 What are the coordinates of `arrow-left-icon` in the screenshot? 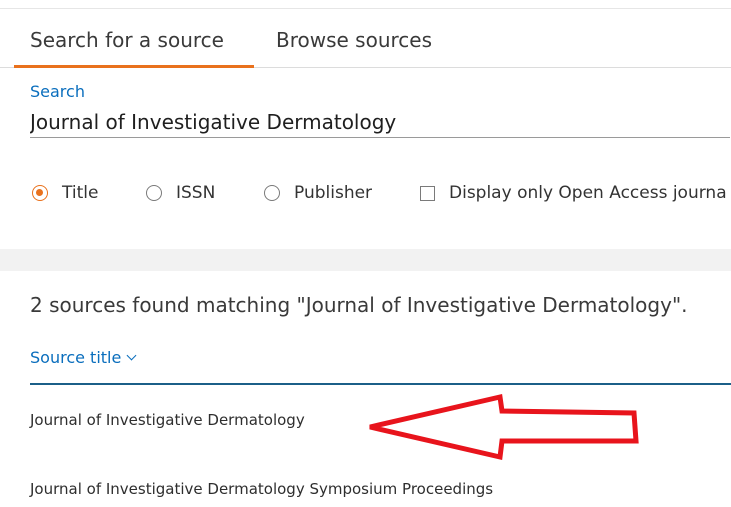 It's located at (504, 427).